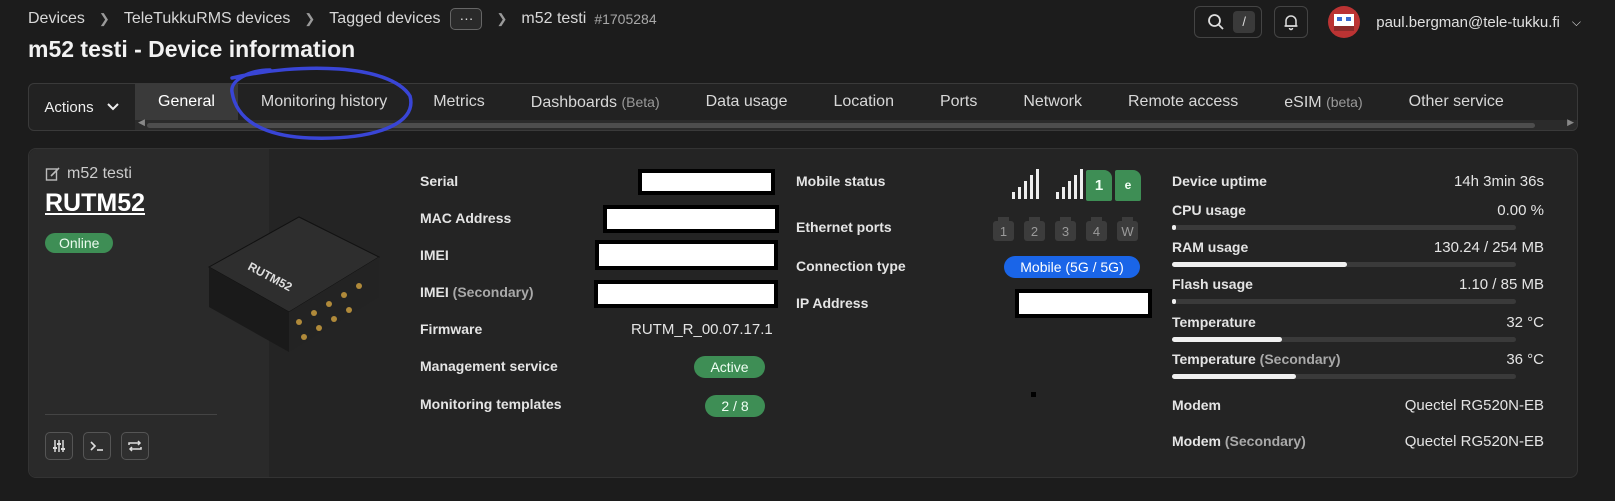  I want to click on ethernet-port: 3, so click(1065, 229).